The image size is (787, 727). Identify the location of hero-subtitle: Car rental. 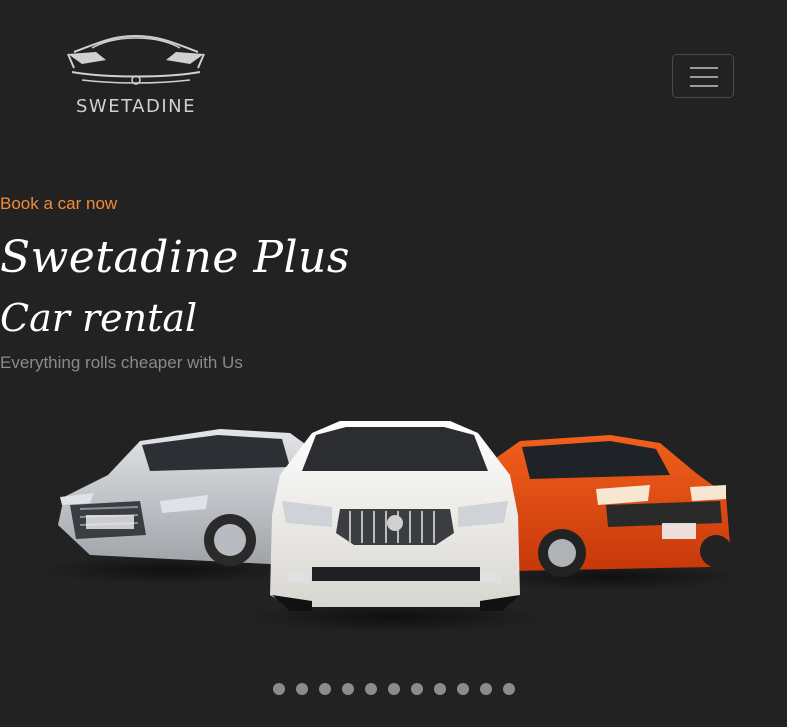
(99, 318).